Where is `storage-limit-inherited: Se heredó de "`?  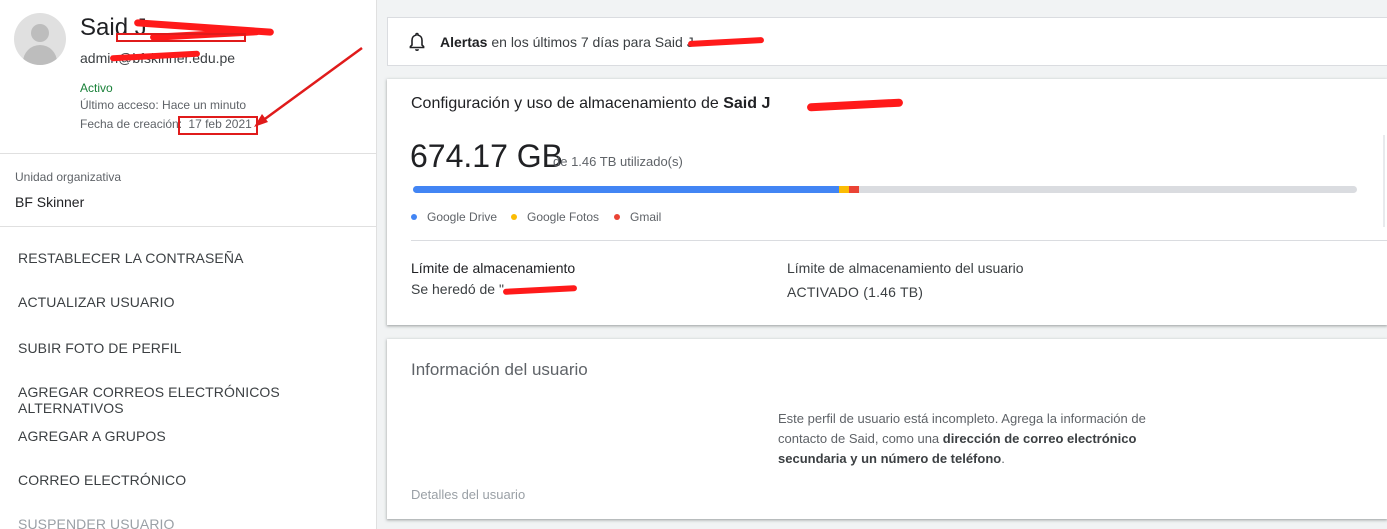 storage-limit-inherited: Se heredó de " is located at coordinates (457, 289).